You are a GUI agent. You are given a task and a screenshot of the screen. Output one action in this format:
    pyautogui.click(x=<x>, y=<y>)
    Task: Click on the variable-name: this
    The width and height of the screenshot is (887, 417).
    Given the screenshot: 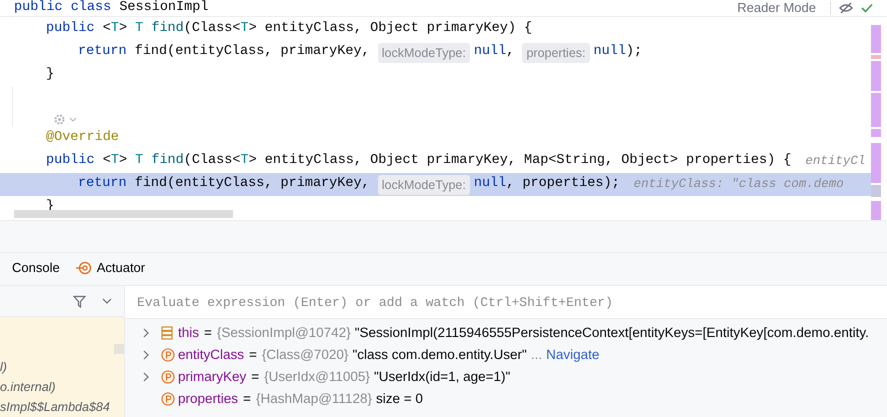 What is the action you would take?
    pyautogui.click(x=189, y=333)
    